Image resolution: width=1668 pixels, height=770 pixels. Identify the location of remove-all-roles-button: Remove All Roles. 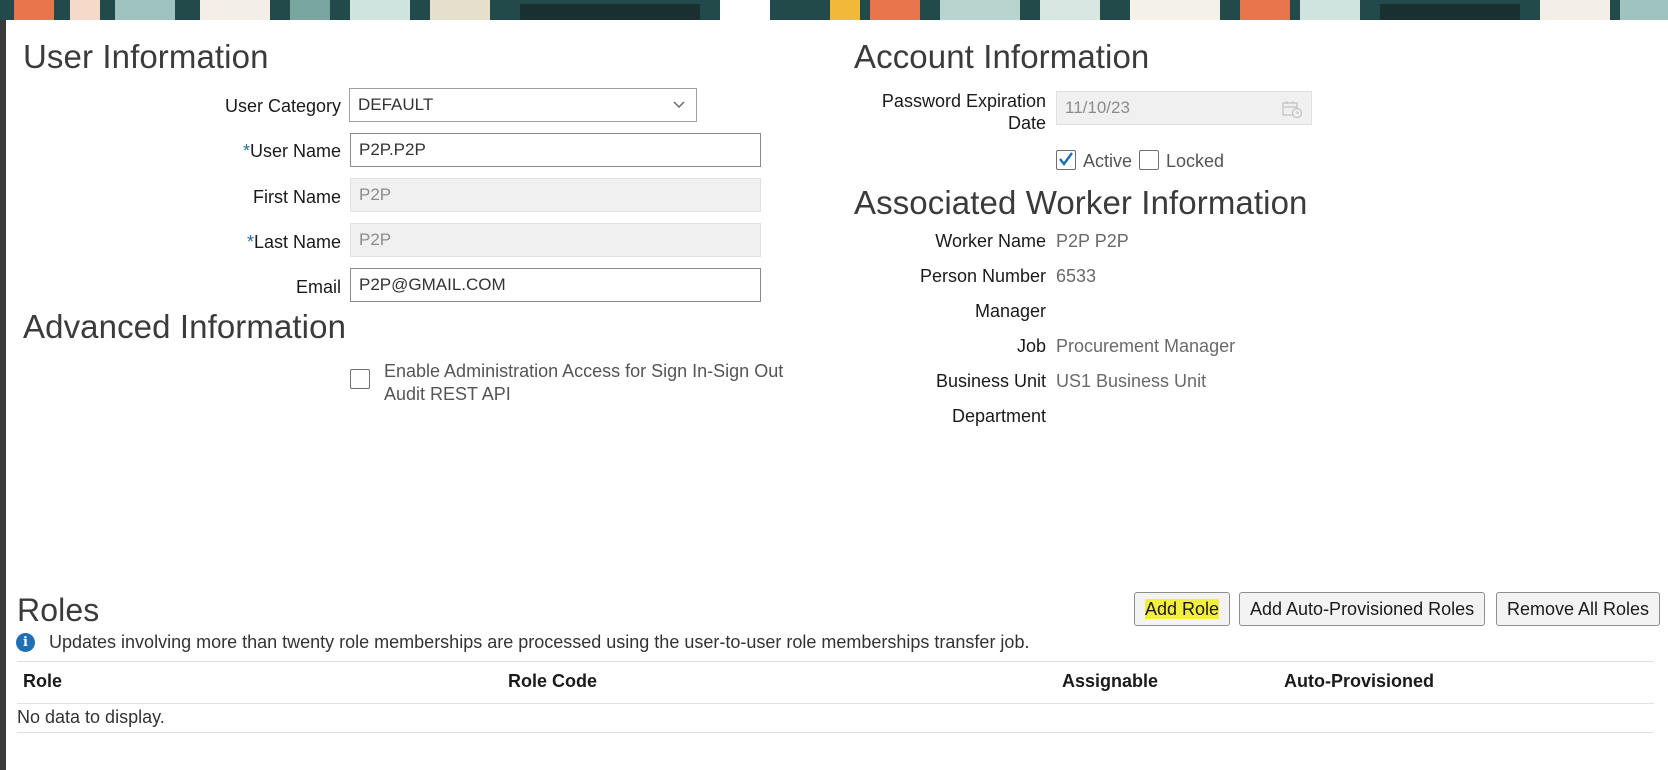
(1578, 609).